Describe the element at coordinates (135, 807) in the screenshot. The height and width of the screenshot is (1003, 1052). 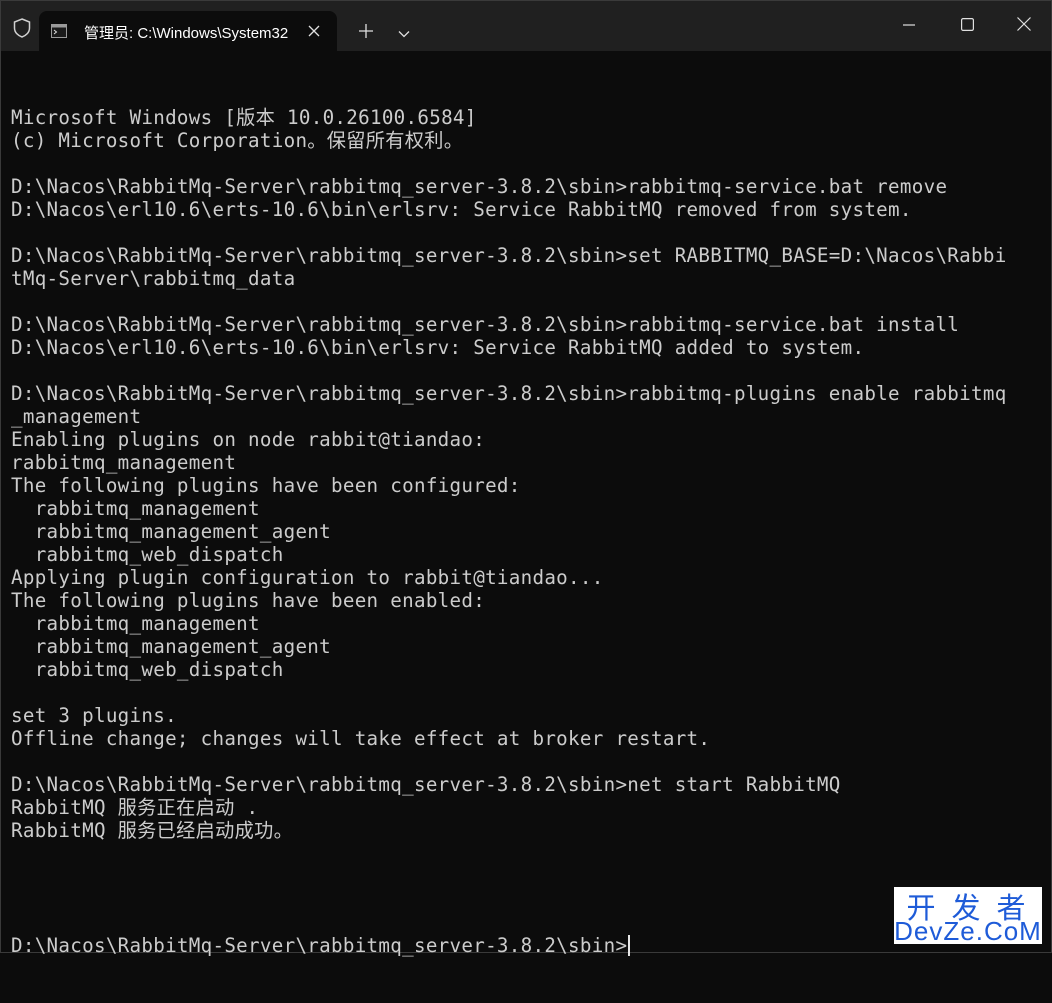
I see `terminal-line: RabbitMQ 服务正在启动 .` at that location.